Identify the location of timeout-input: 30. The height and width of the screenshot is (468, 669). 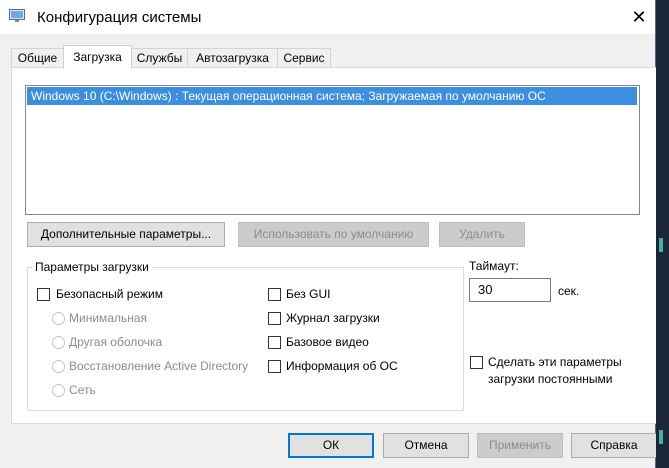
(510, 290).